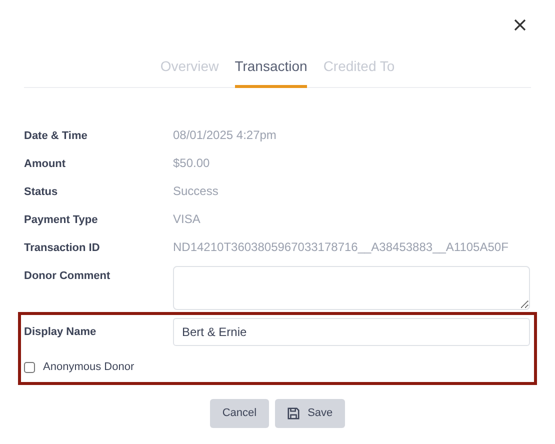 The width and height of the screenshot is (555, 444). Describe the element at coordinates (351, 288) in the screenshot. I see `donor-comment-field` at that location.